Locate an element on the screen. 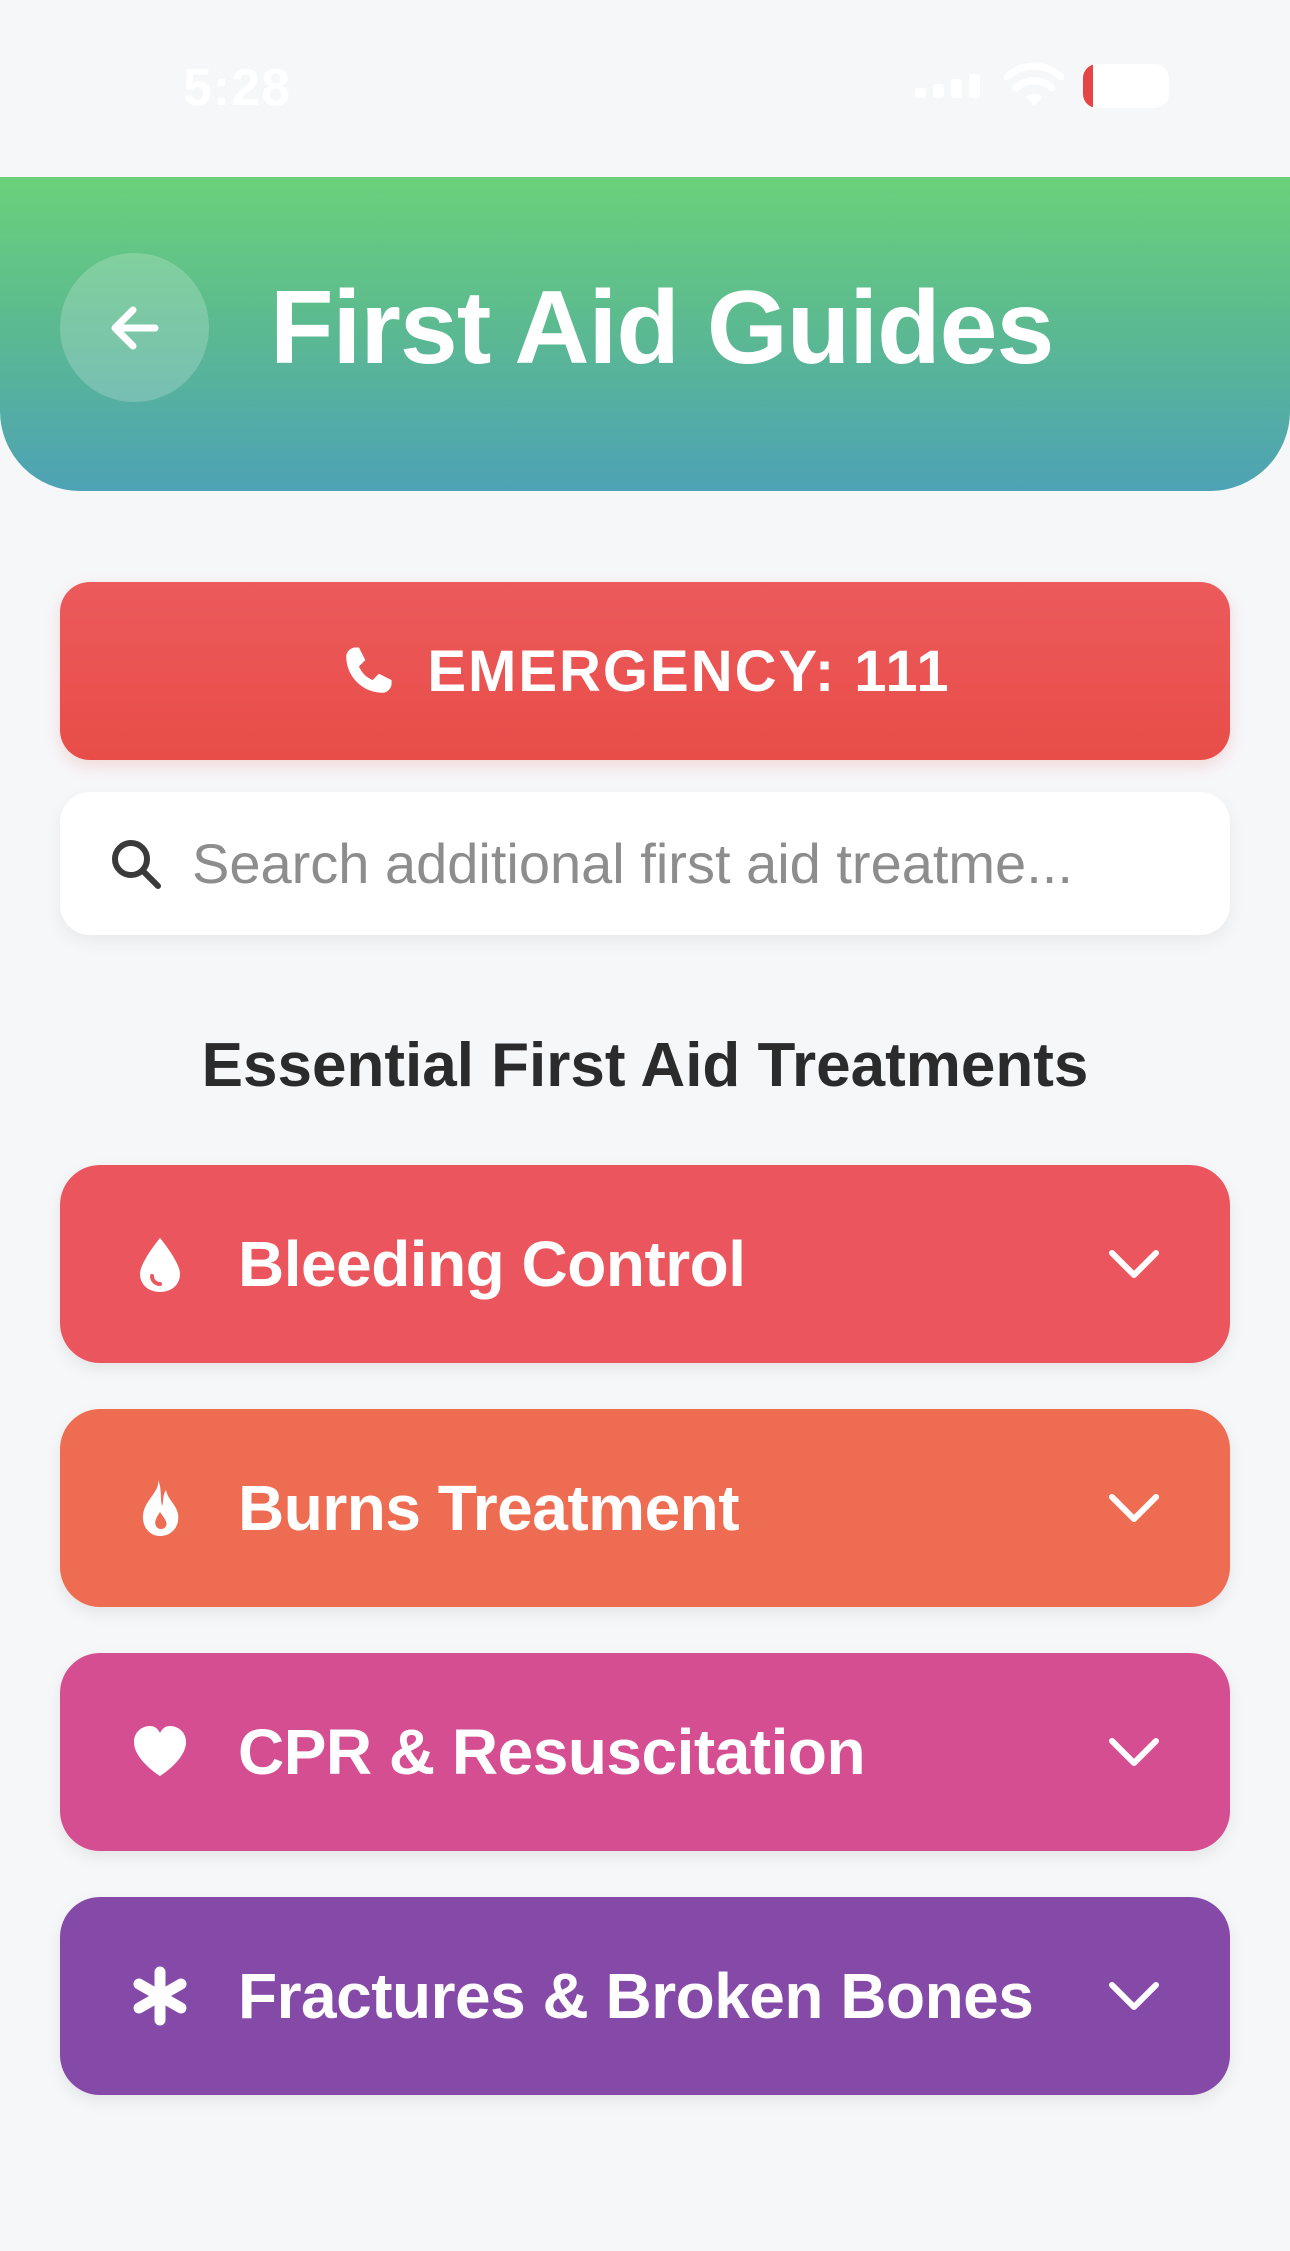 This screenshot has height=2251, width=1290. treatment-card-fractures-broken-bones: Fractures & Broken Bones is located at coordinates (645, 1996).